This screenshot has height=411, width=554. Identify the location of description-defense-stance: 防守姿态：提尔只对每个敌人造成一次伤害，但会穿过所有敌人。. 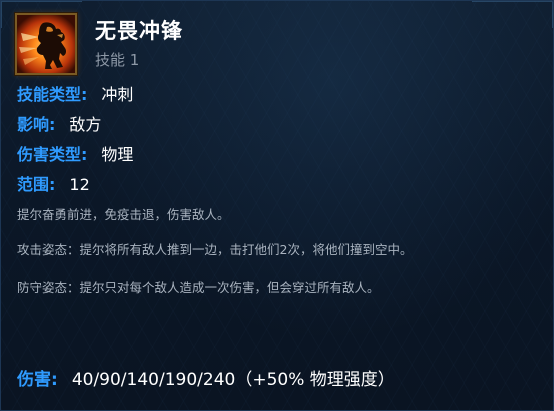
(198, 287).